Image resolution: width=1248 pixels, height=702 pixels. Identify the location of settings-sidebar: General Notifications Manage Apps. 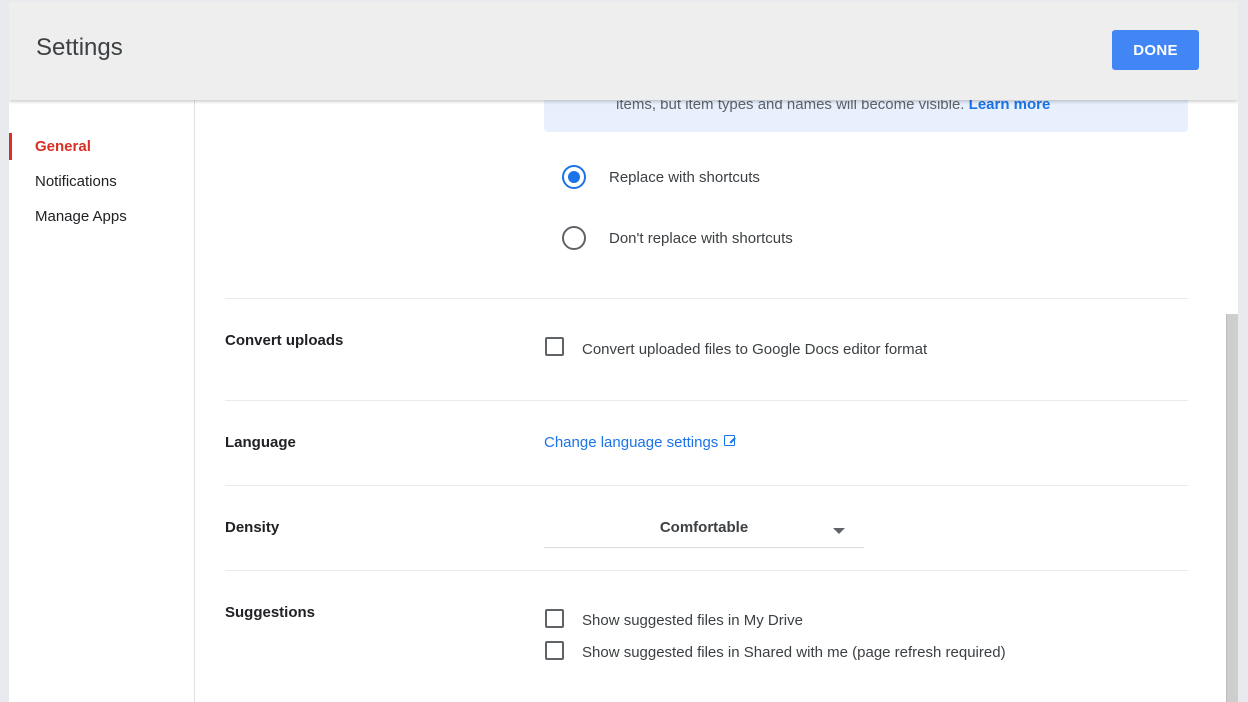
(102, 401).